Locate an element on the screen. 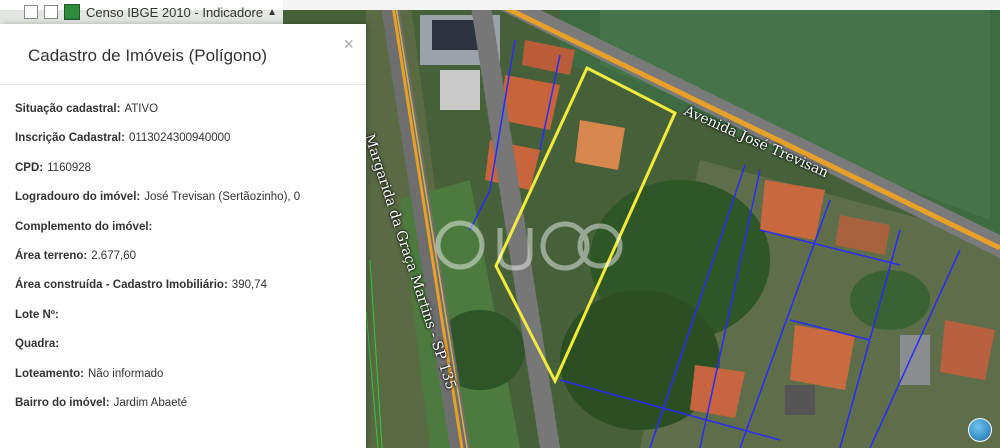  close-button: × is located at coordinates (348, 44).